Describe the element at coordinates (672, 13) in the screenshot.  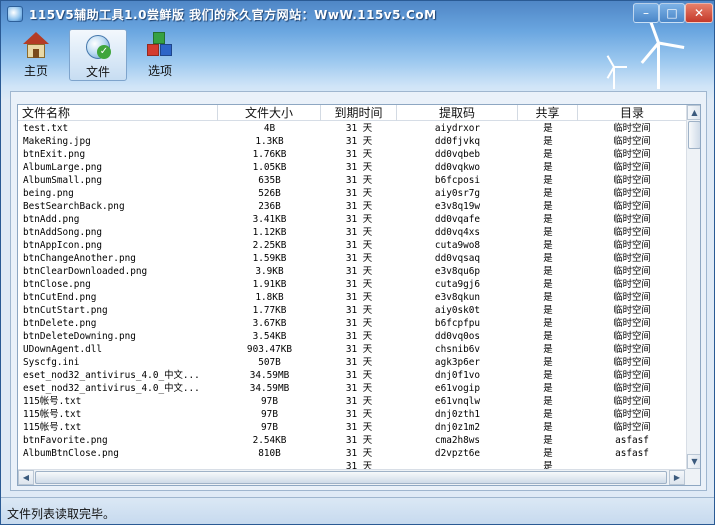
I see `maximize-button: □` at that location.